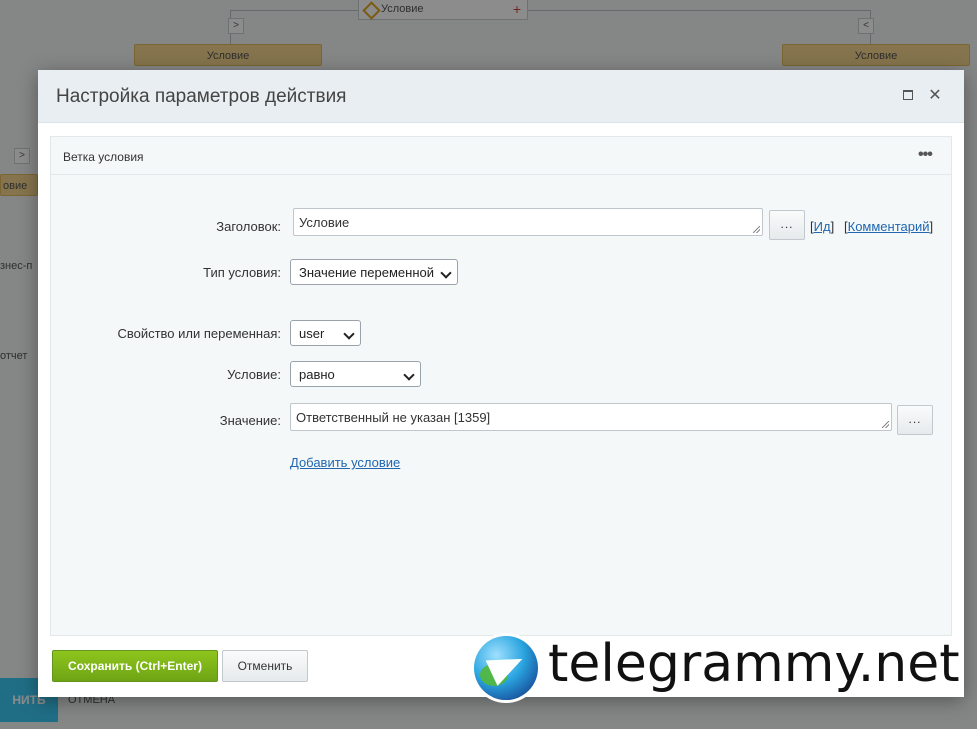 The width and height of the screenshot is (977, 729). I want to click on maximize-icon, so click(908, 96).